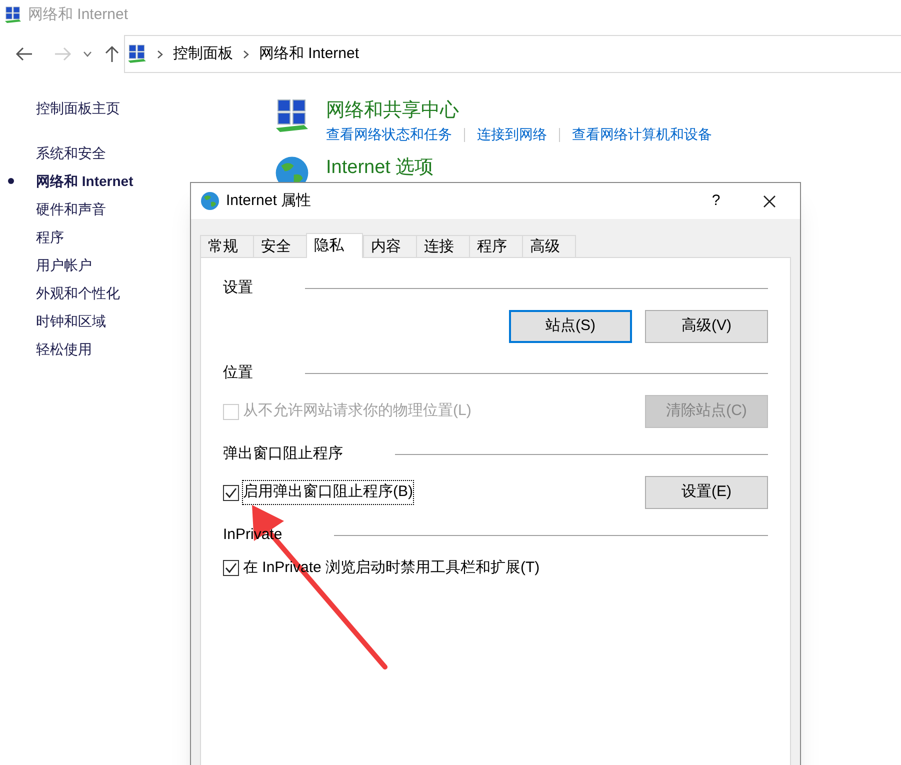  What do you see at coordinates (64, 265) in the screenshot?
I see `sidebar-item: 用户帐户` at bounding box center [64, 265].